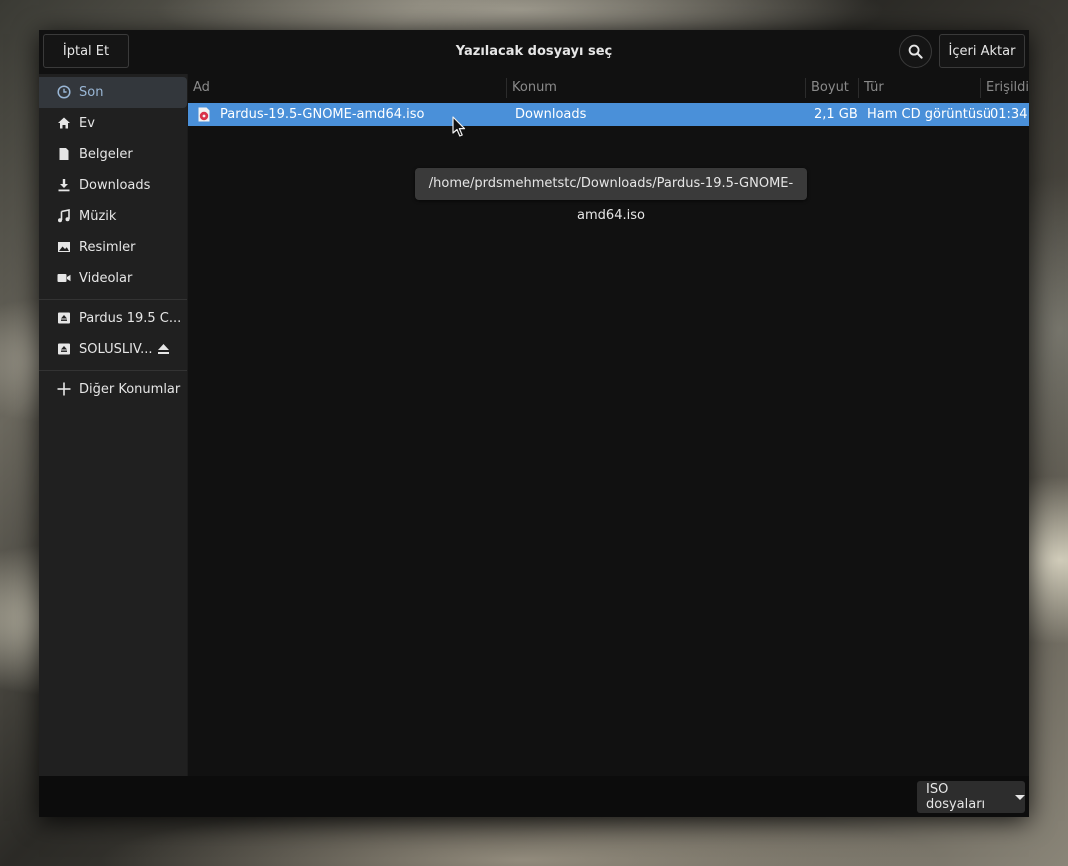  I want to click on column-header-location: Konum, so click(534, 88).